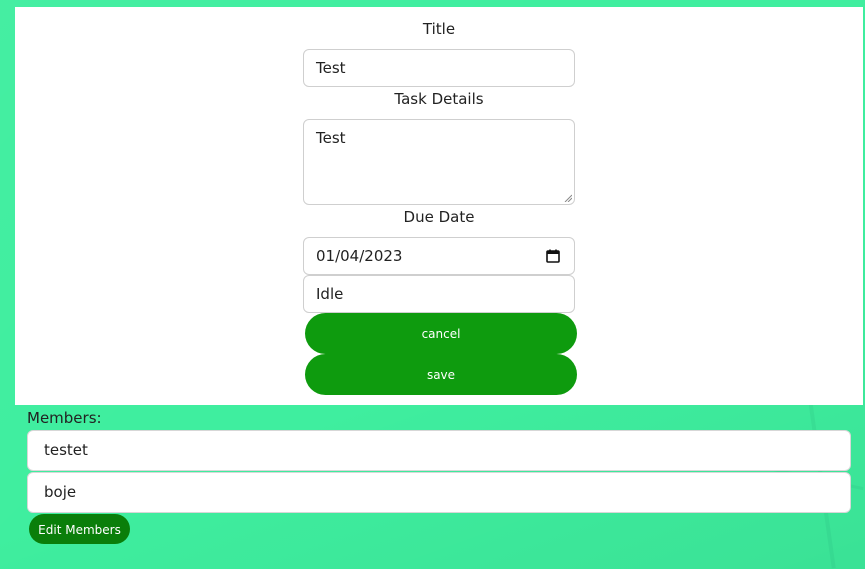 The height and width of the screenshot is (569, 865). What do you see at coordinates (439, 99) in the screenshot?
I see `task-details-label: Task Details` at bounding box center [439, 99].